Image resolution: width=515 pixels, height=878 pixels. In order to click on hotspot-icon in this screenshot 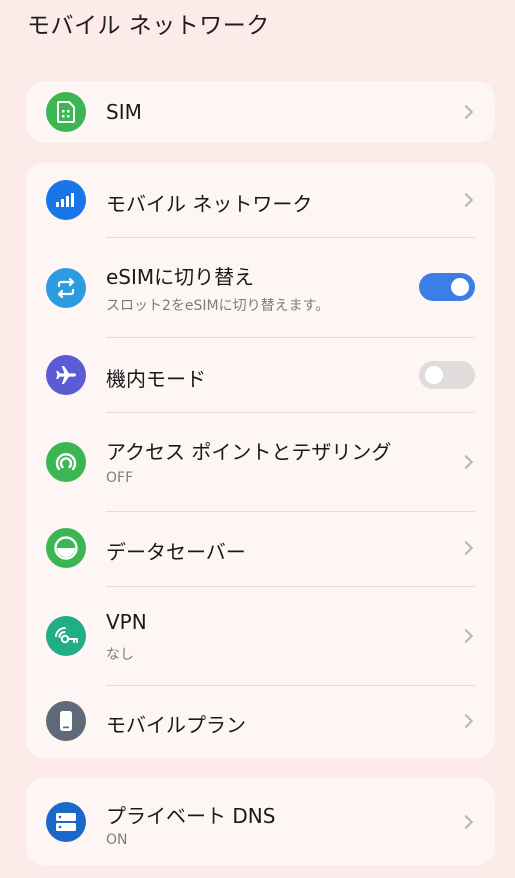, I will do `click(66, 462)`.